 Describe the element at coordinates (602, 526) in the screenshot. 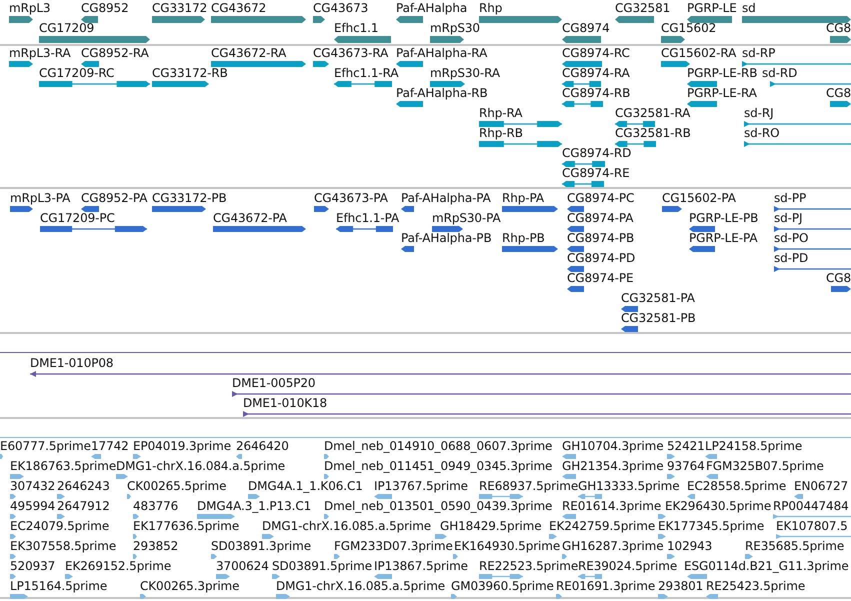

I see `feature-label: EK242759.5prime` at that location.